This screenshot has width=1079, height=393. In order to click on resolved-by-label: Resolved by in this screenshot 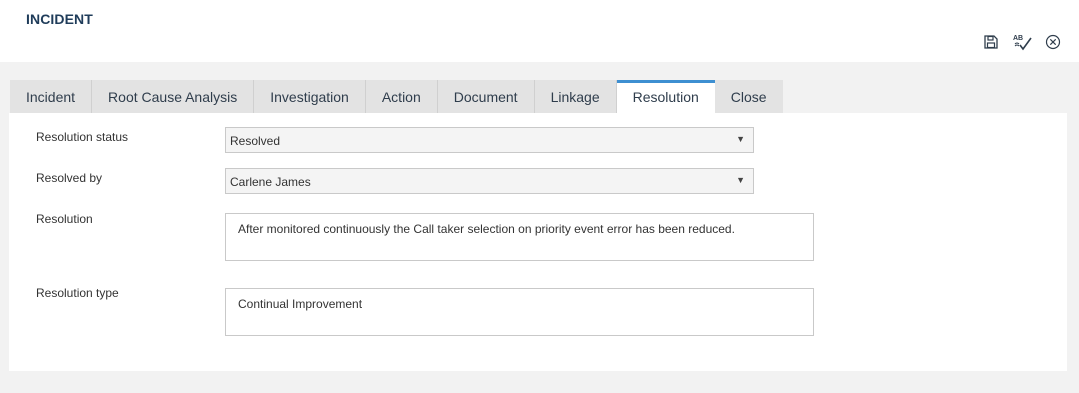, I will do `click(69, 178)`.